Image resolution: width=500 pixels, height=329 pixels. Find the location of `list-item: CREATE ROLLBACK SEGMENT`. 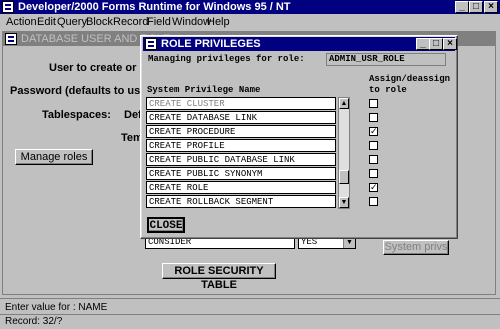

list-item: CREATE ROLLBACK SEGMENT is located at coordinates (241, 201).